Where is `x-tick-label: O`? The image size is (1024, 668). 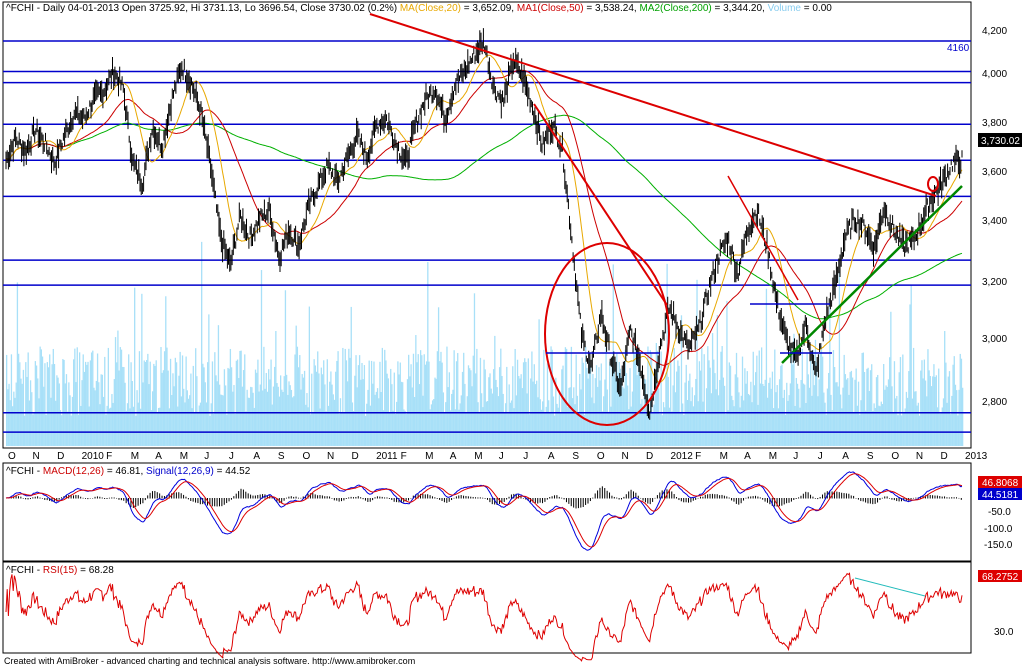
x-tick-label: O is located at coordinates (12, 456).